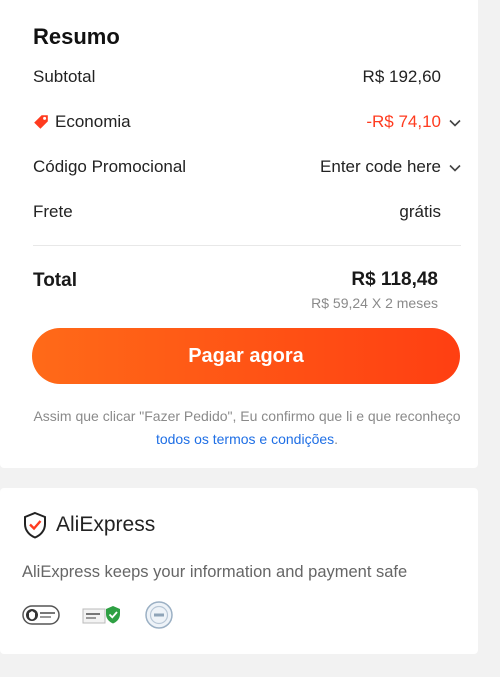 The image size is (500, 677). Describe the element at coordinates (41, 615) in the screenshot. I see `security-badge-icon` at that location.